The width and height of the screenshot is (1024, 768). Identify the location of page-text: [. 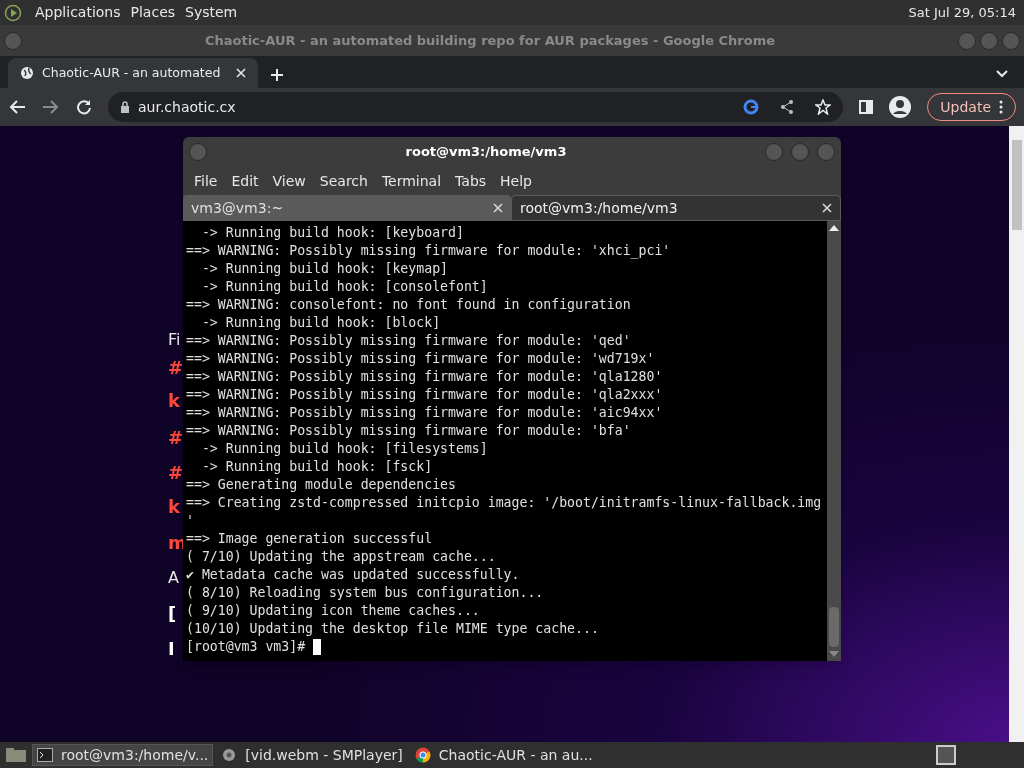
(172, 614).